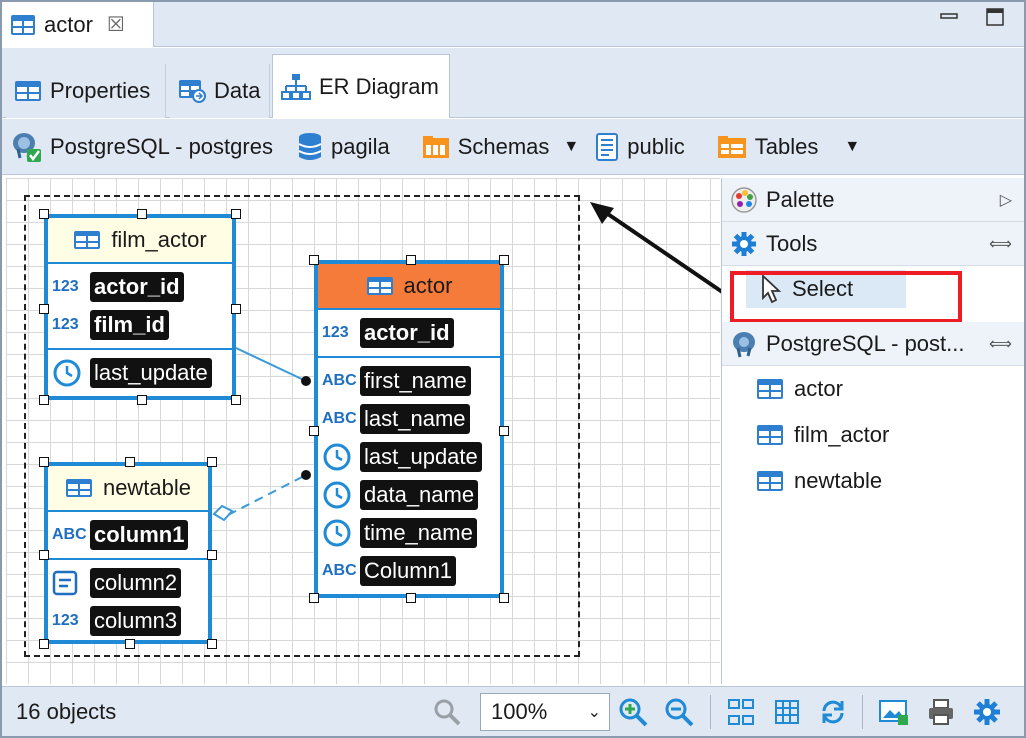 The width and height of the screenshot is (1026, 738). Describe the element at coordinates (1006, 200) in the screenshot. I see `collapse-palette-icon: ▷` at that location.